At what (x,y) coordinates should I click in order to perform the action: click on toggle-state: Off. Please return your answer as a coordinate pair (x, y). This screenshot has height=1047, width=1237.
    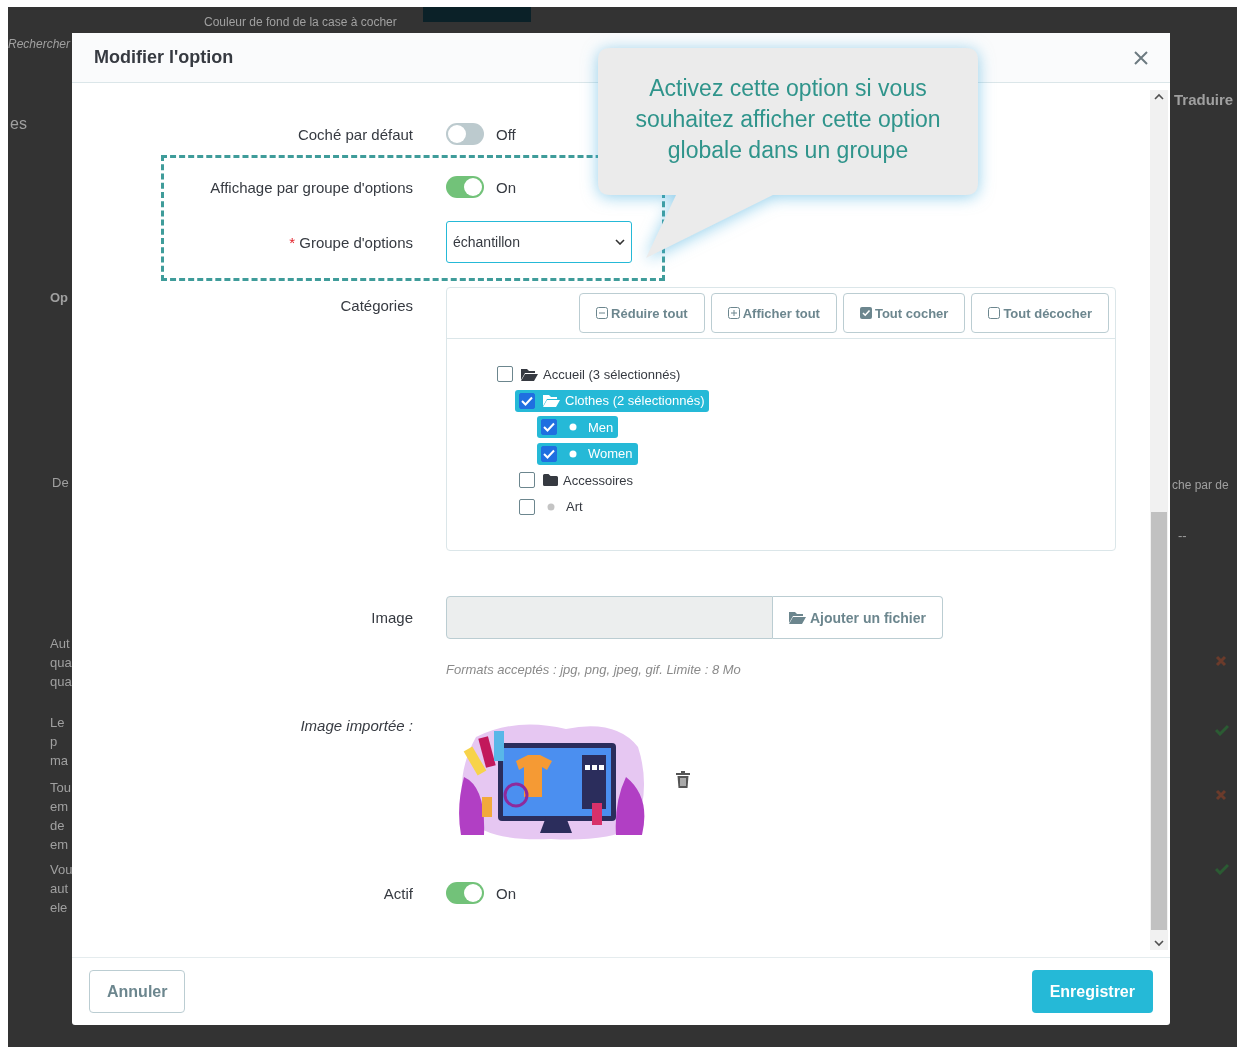
    Looking at the image, I should click on (506, 134).